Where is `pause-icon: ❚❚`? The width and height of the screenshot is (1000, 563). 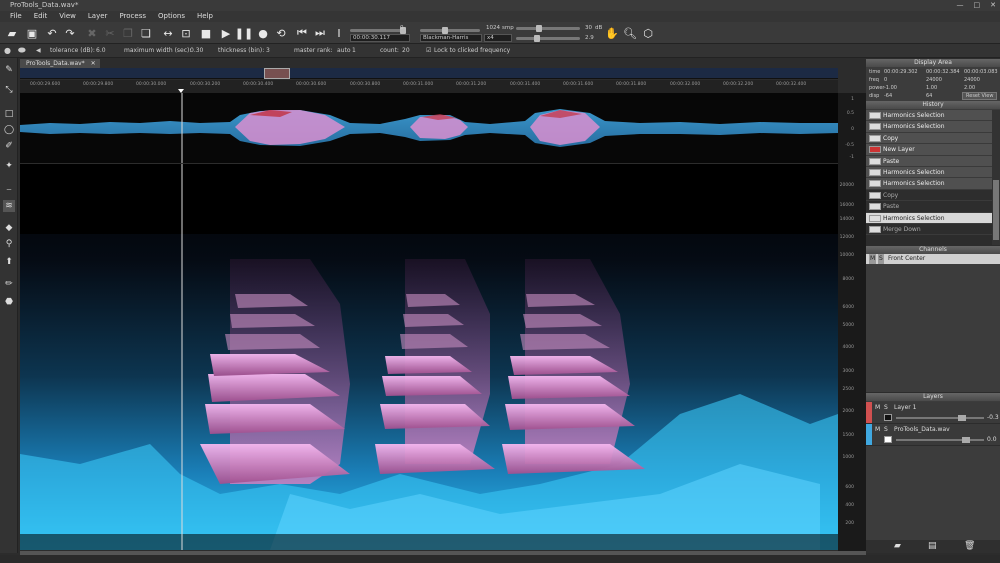
pause-icon: ❚❚ is located at coordinates (244, 33).